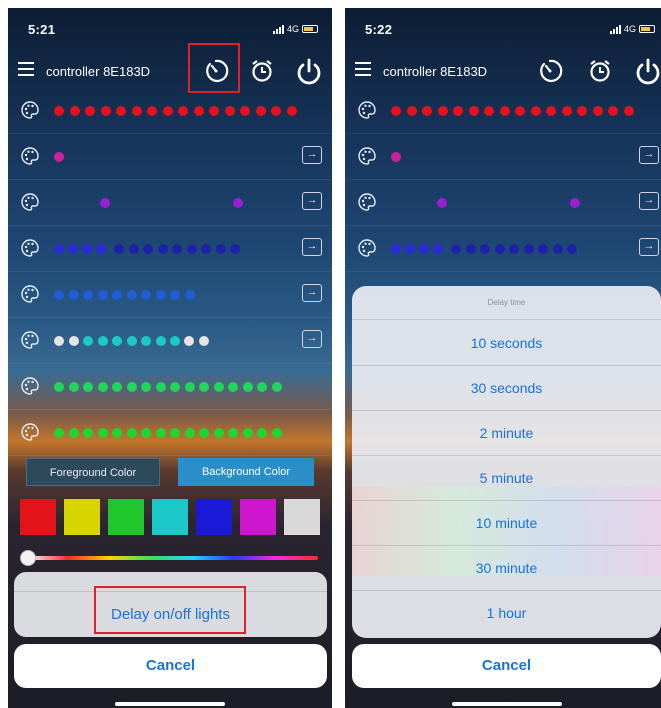 This screenshot has width=661, height=708. I want to click on status-time: 5:21, so click(42, 29).